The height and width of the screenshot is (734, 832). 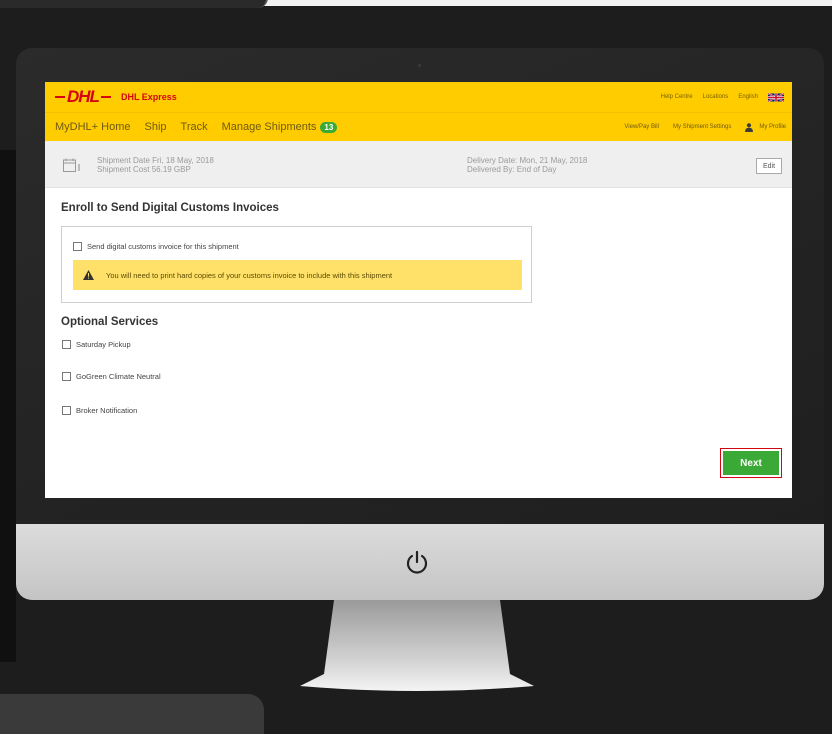 I want to click on enroll-title: Enroll to Send Digital Customs Invoices, so click(x=170, y=208).